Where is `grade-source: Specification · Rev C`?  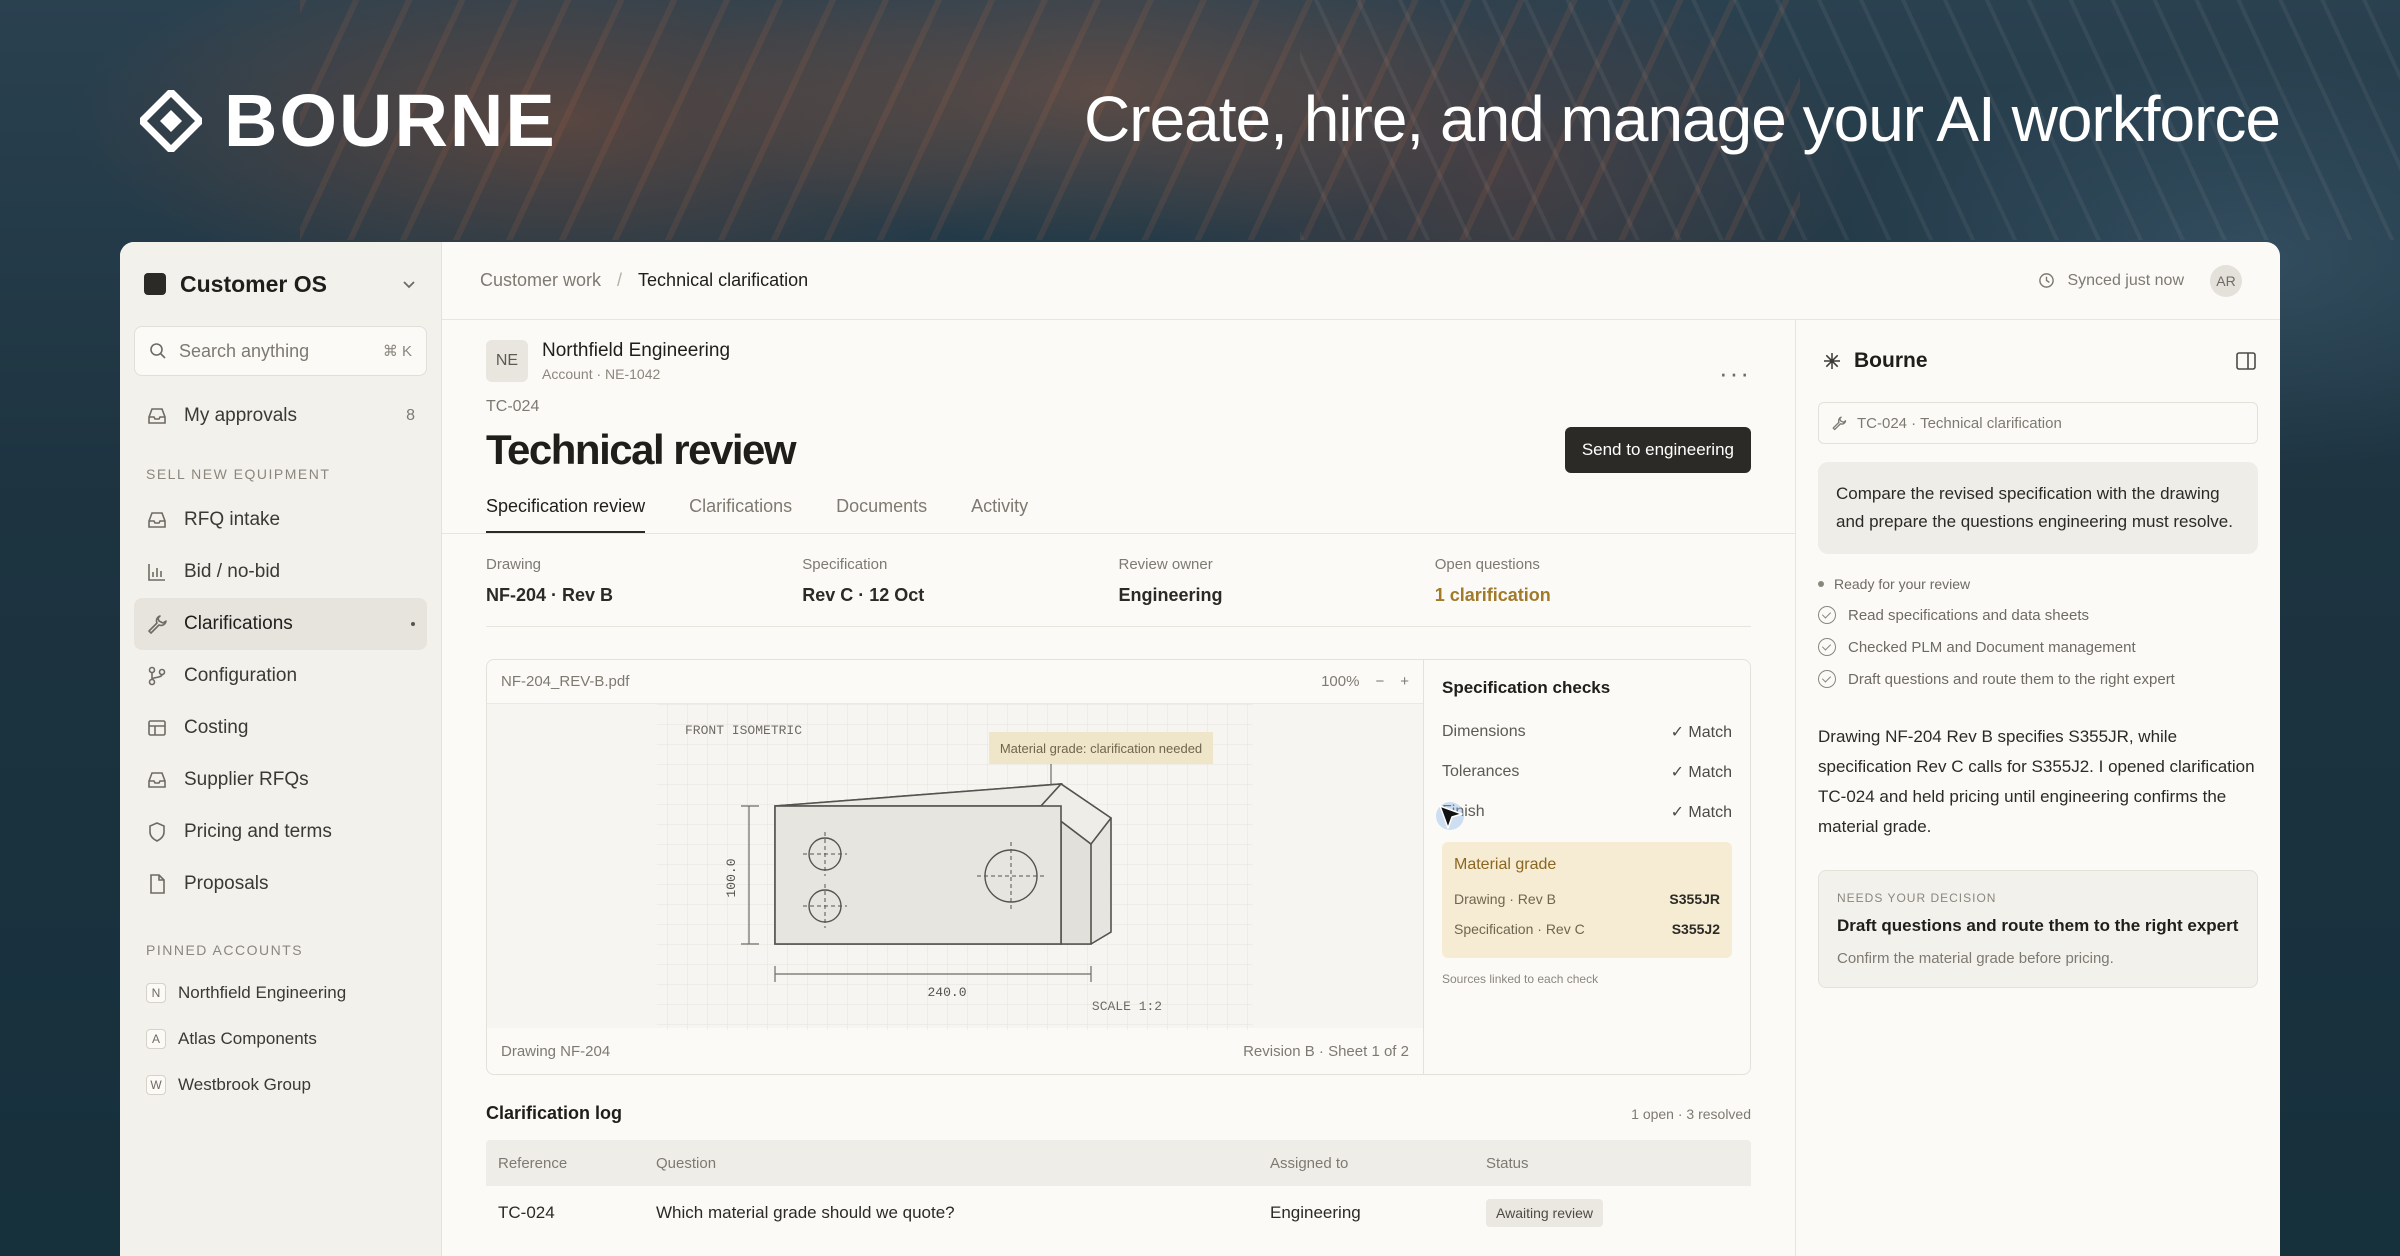 grade-source: Specification · Rev C is located at coordinates (1519, 929).